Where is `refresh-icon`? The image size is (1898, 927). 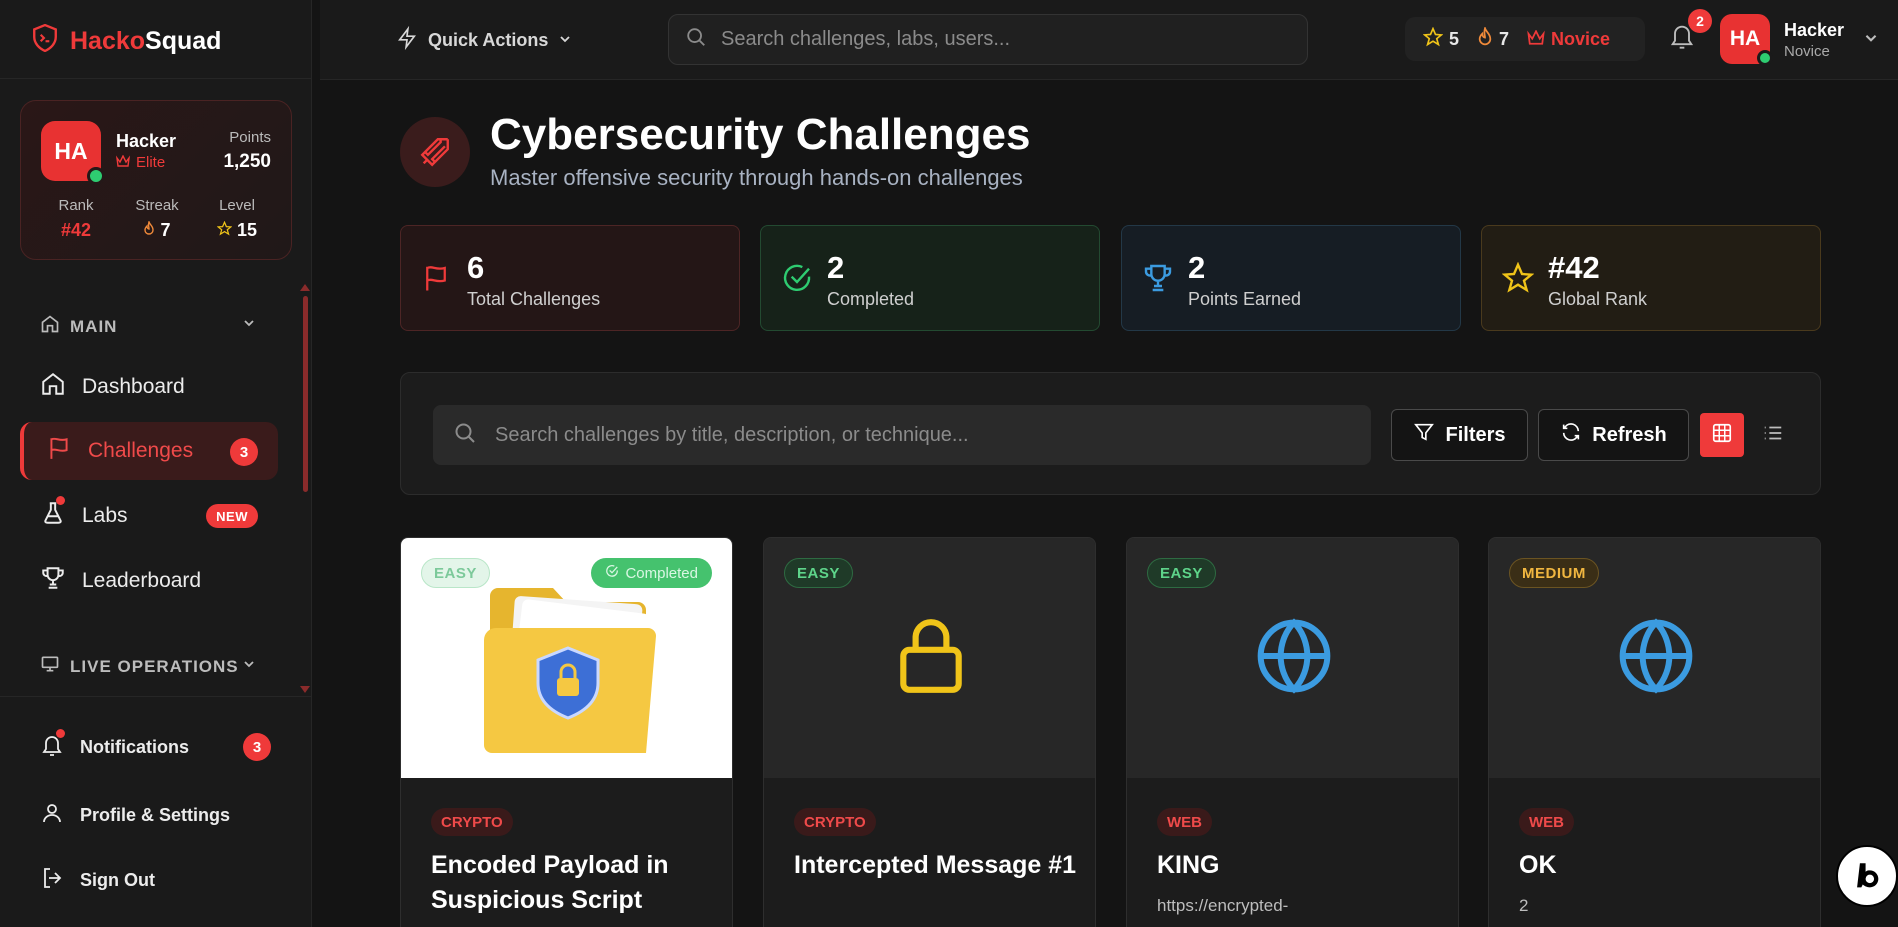 refresh-icon is located at coordinates (1571, 435).